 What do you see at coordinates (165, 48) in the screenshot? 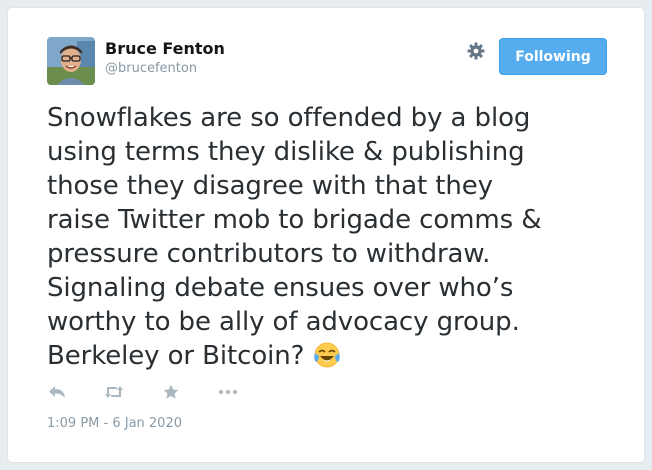
I see `author-name: Bruce Fenton` at bounding box center [165, 48].